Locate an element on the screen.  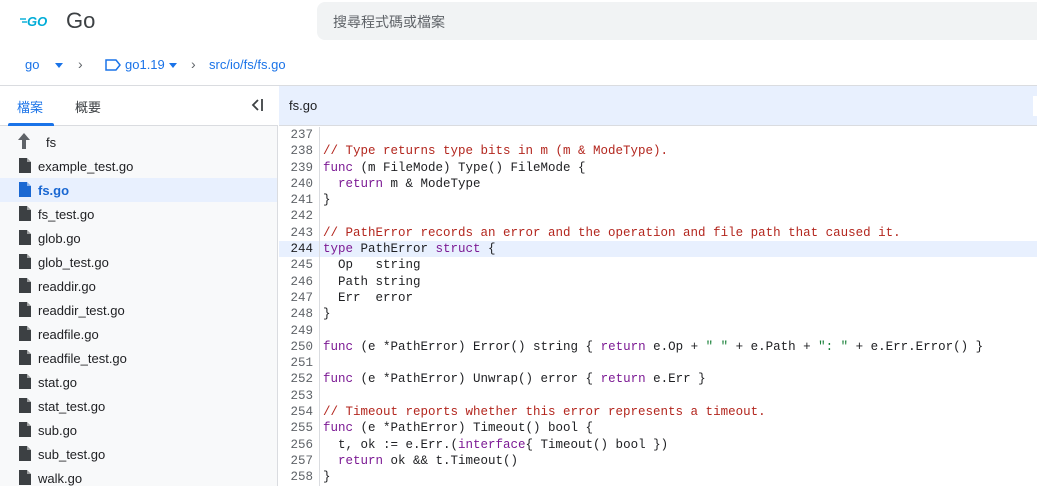
file-item-label: readdir_test.go is located at coordinates (81, 310).